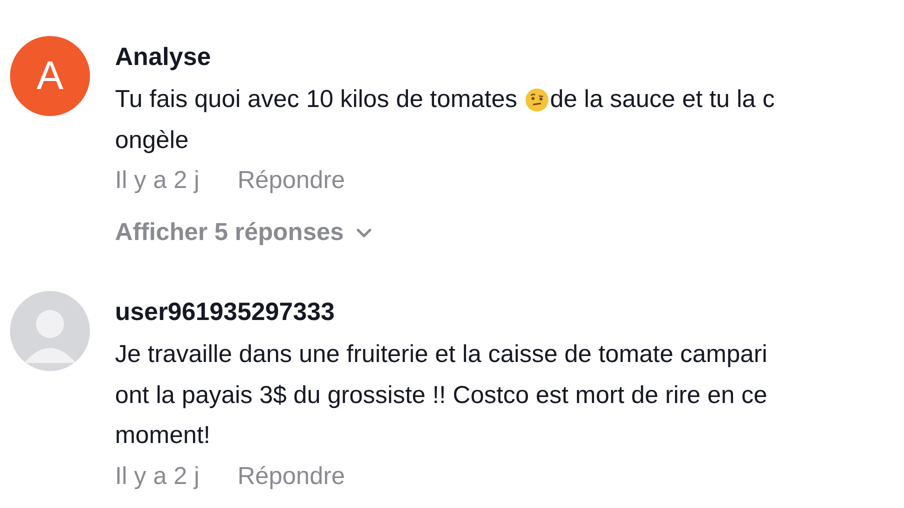 The image size is (904, 508). What do you see at coordinates (537, 100) in the screenshot?
I see `emoji-icon` at bounding box center [537, 100].